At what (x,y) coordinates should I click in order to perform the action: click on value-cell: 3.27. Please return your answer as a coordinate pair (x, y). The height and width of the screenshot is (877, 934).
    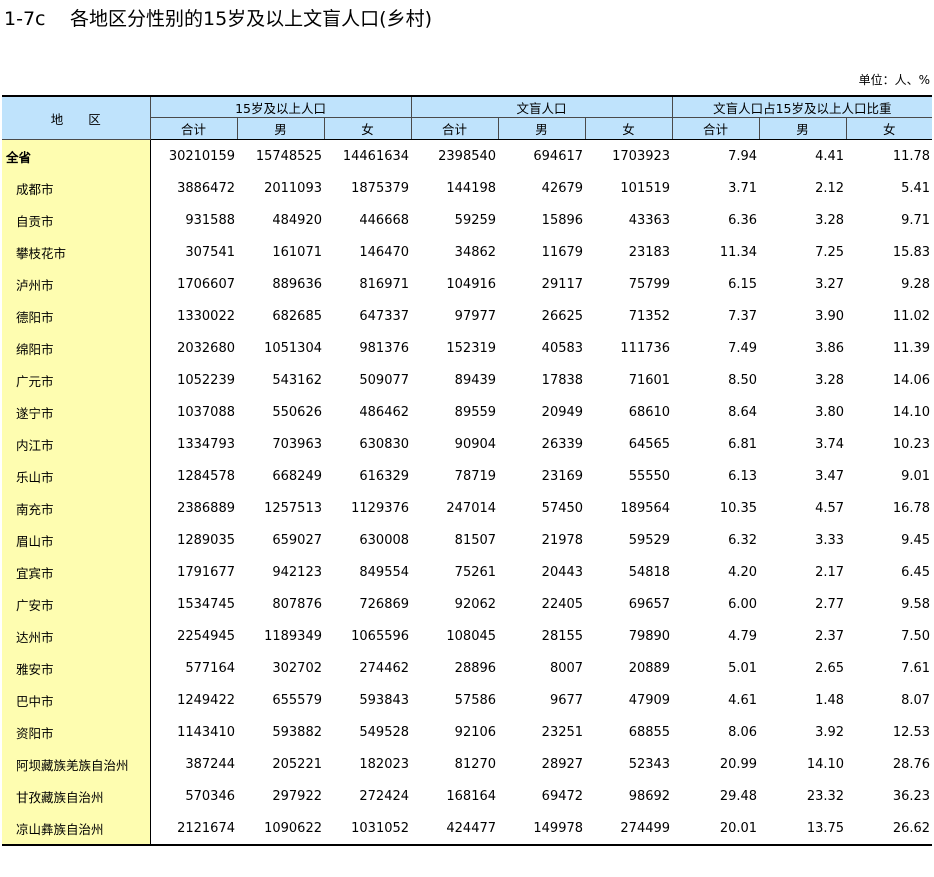
    Looking at the image, I should click on (830, 284).